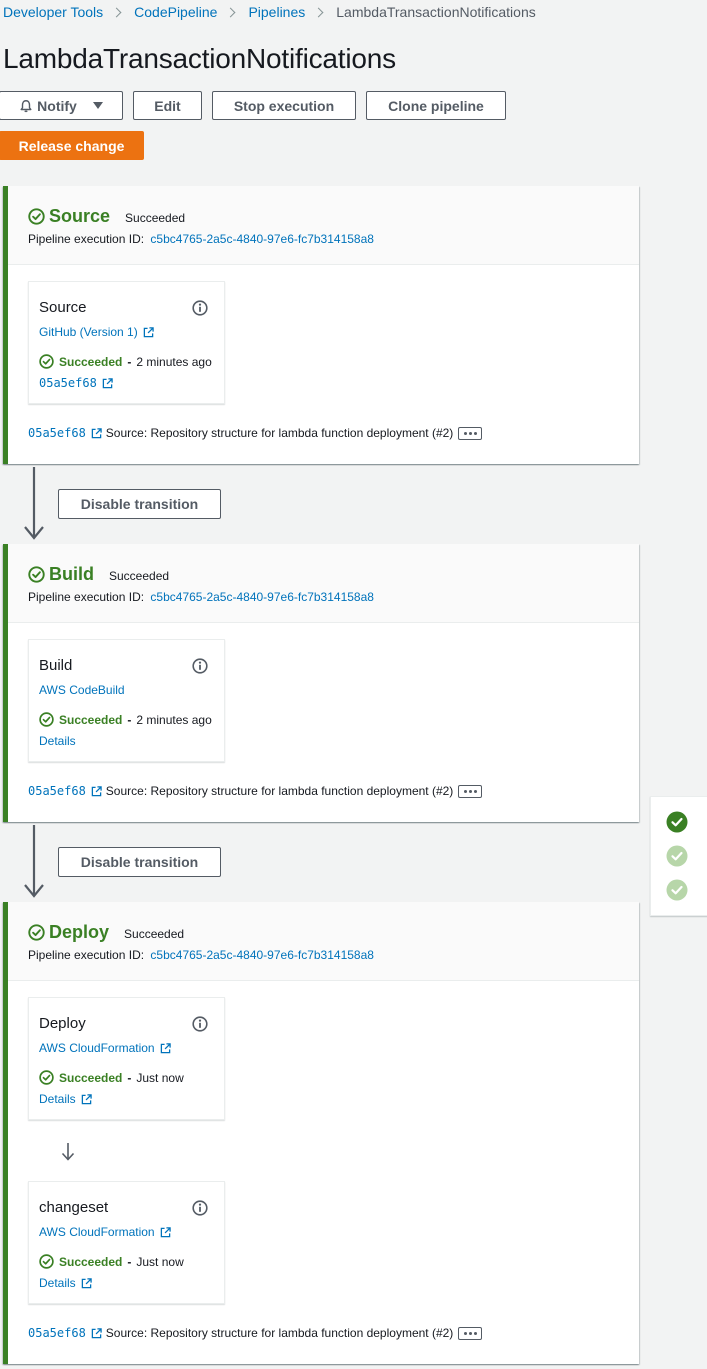 This screenshot has height=1369, width=707. Describe the element at coordinates (34, 503) in the screenshot. I see `transition-arrow-icon` at that location.